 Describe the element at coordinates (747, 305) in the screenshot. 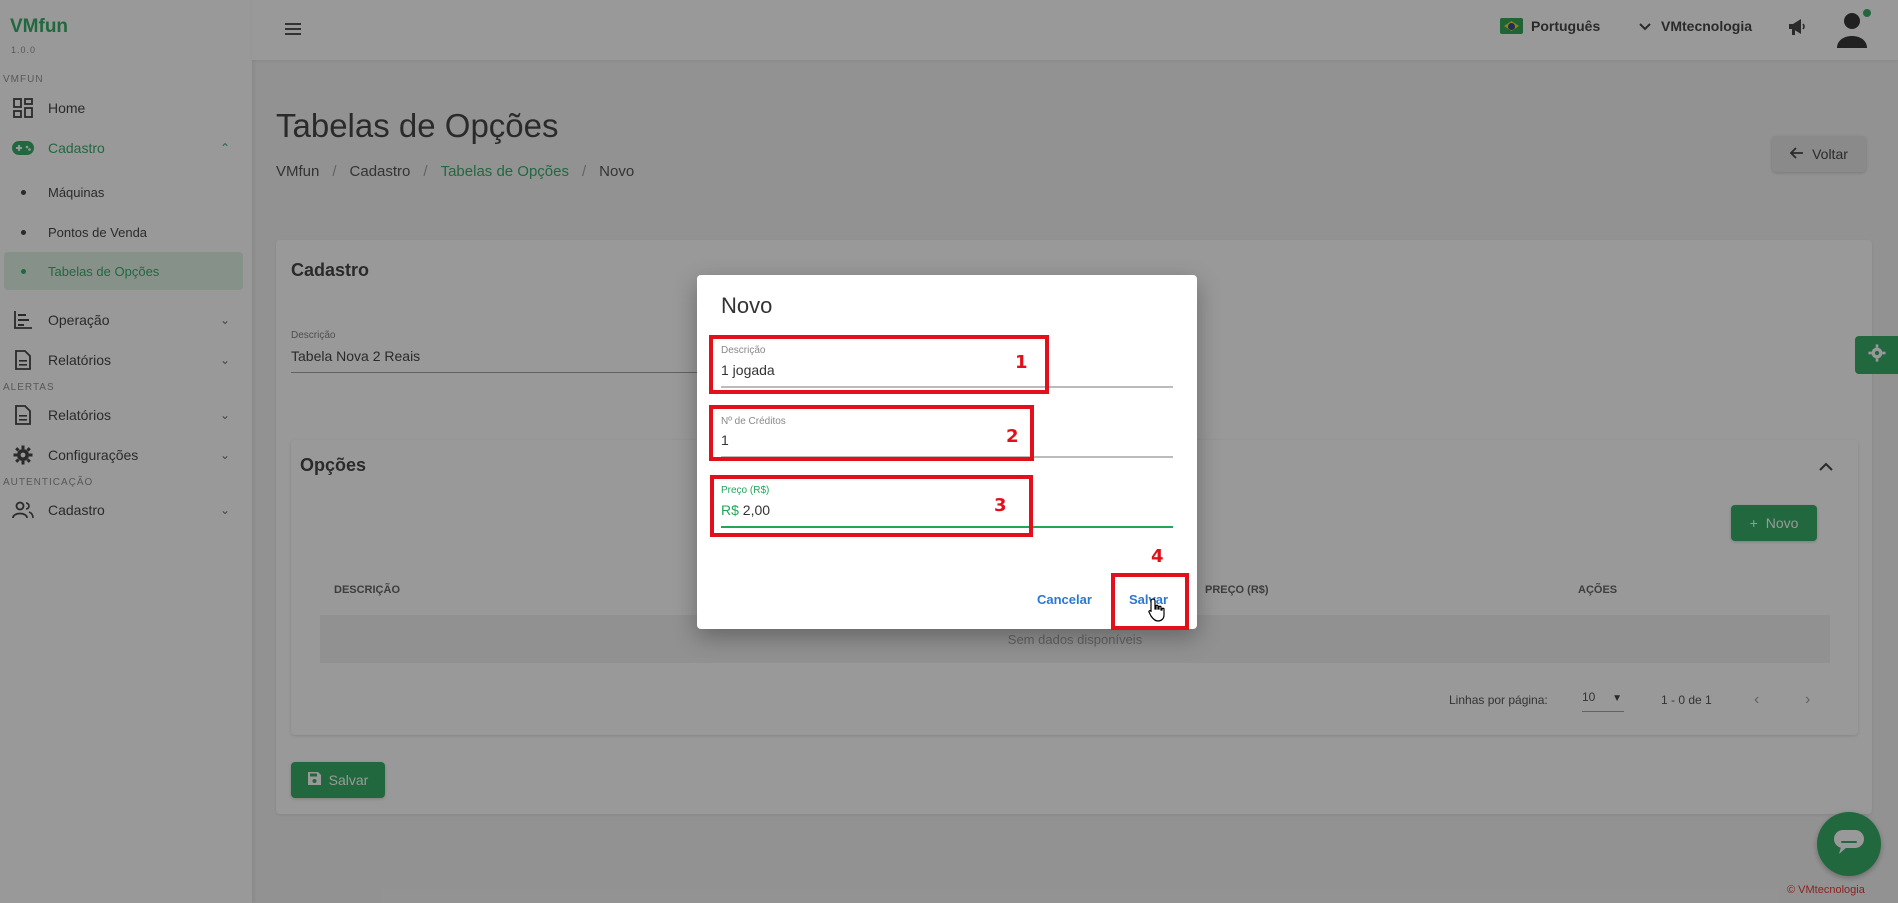

I see `dialog-title: Novo` at that location.